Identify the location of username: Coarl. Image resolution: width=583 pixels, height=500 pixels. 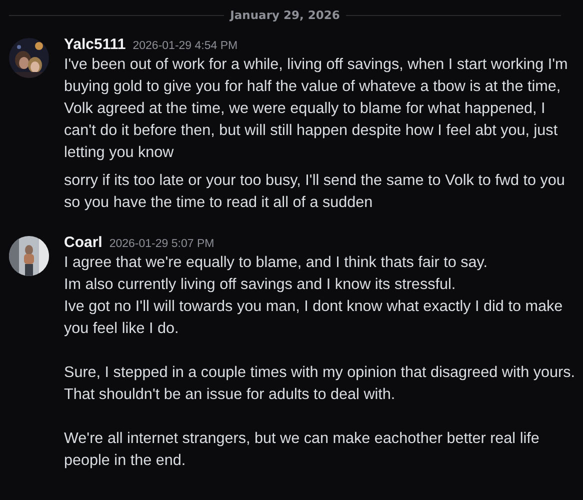
(83, 242).